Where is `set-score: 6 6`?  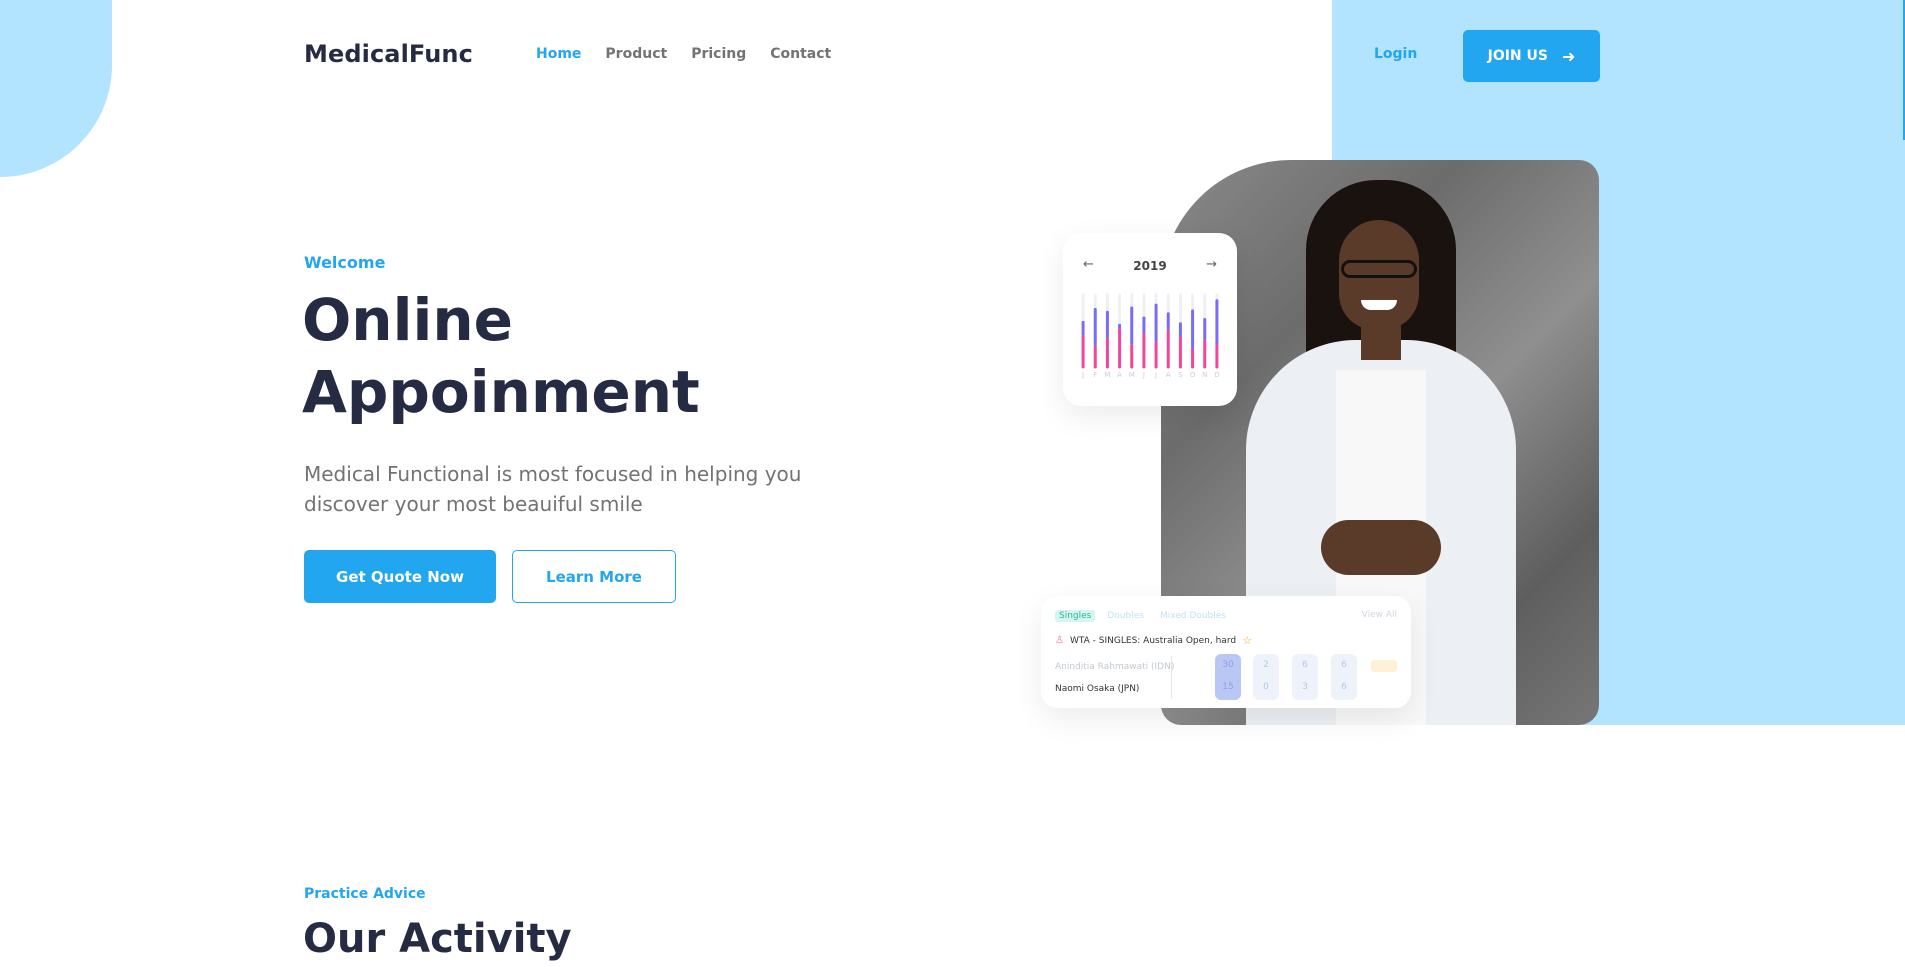
set-score: 6 6 is located at coordinates (1344, 677).